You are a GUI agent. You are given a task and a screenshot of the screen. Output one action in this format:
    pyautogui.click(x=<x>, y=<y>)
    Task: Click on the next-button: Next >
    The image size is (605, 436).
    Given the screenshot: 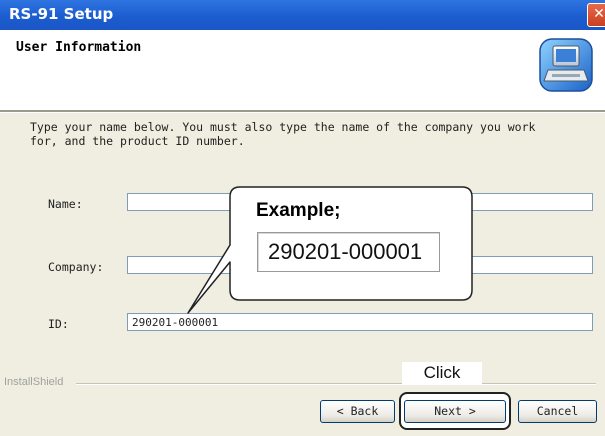 What is the action you would take?
    pyautogui.click(x=455, y=411)
    